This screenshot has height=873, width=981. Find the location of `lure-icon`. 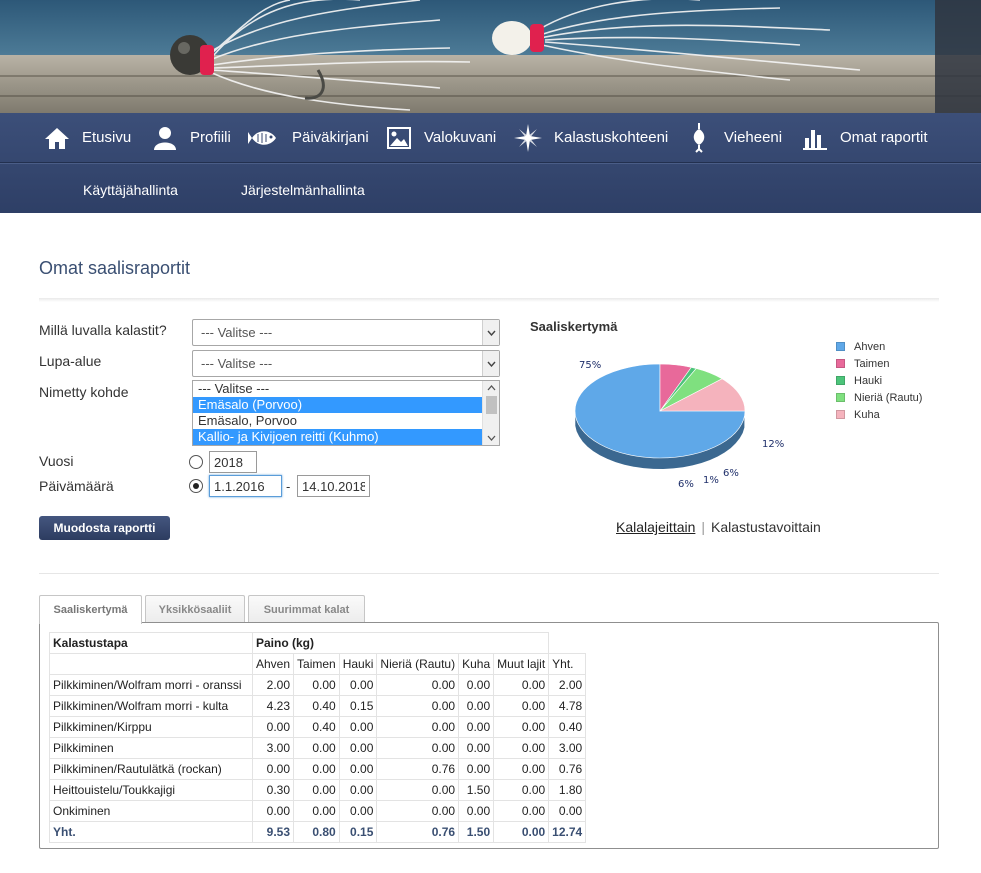

lure-icon is located at coordinates (699, 137).